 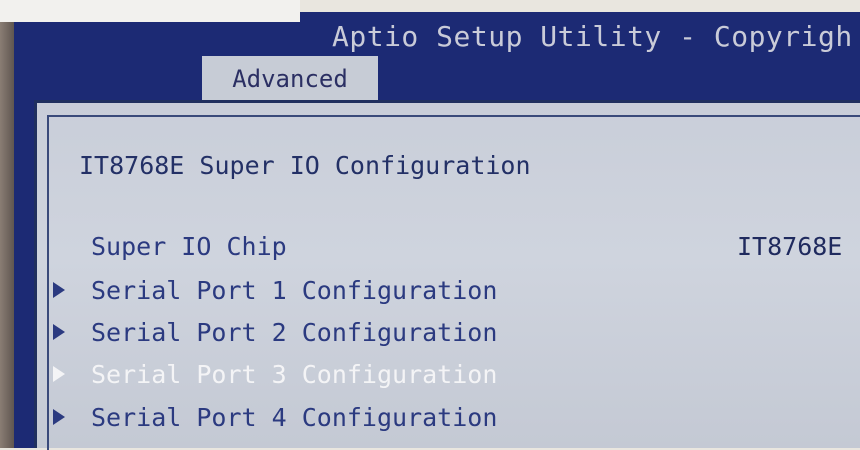 I want to click on menu-item-label: Serial Port 3 Configuration, so click(x=294, y=374).